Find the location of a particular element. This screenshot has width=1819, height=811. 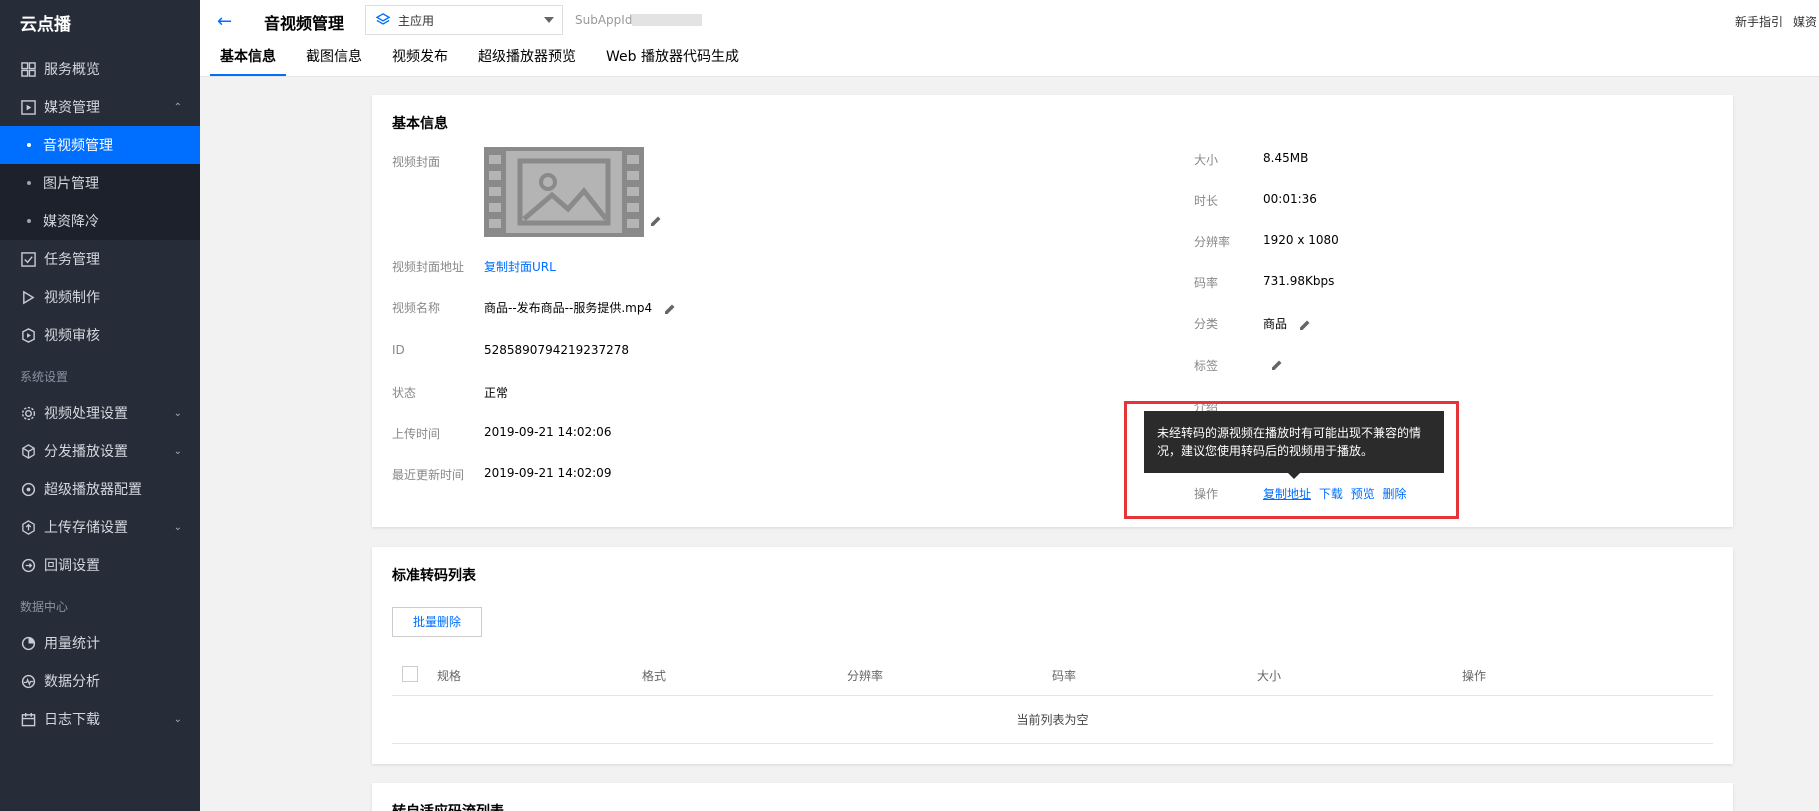

update-time-value: 2019-09-21 14:02:09 is located at coordinates (548, 473).